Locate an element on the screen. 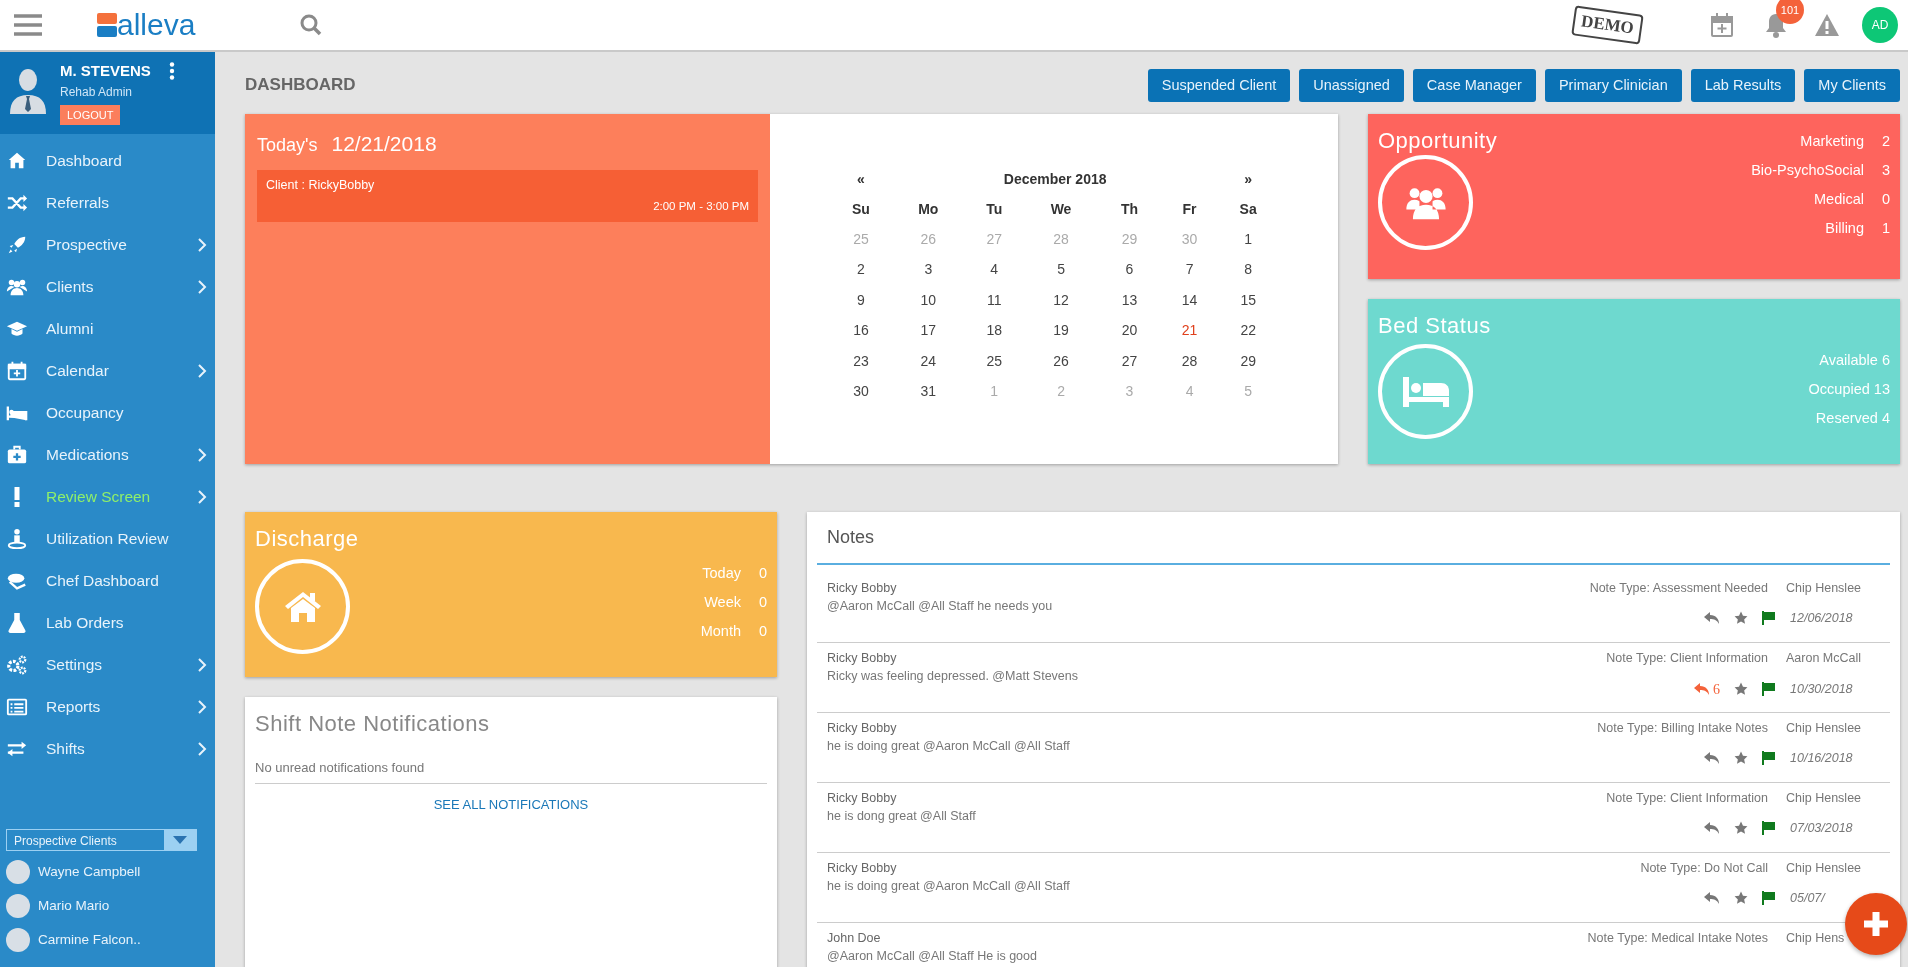 This screenshot has width=1908, height=967. calendar-day: 13 is located at coordinates (1129, 299).